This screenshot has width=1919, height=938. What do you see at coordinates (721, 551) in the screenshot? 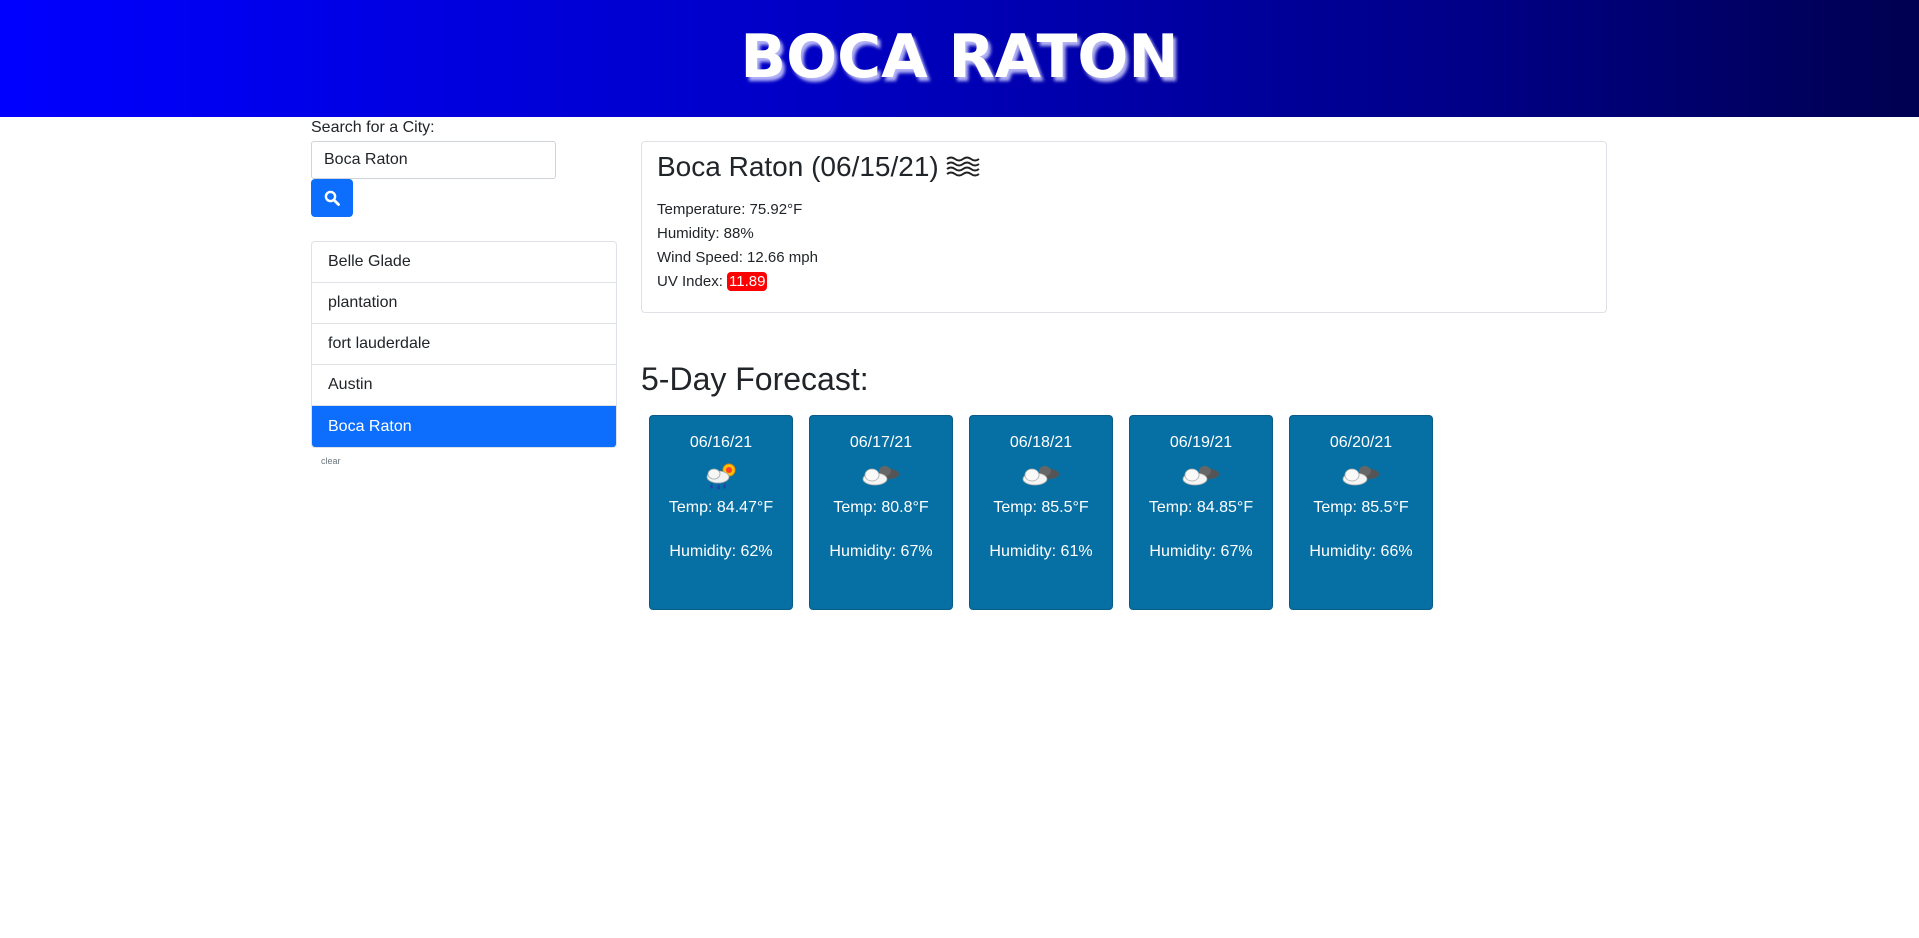
I see `forecast-humidity: Humidity: 62%` at bounding box center [721, 551].